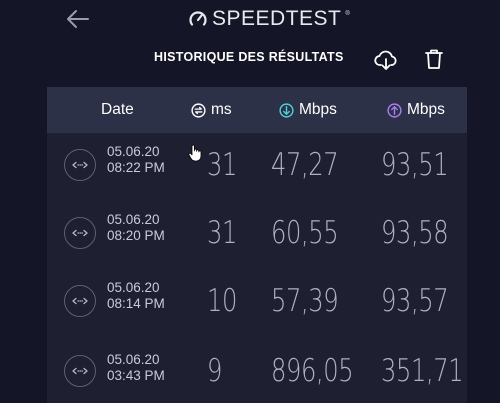 Image resolution: width=500 pixels, height=403 pixels. I want to click on back-button, so click(78, 19).